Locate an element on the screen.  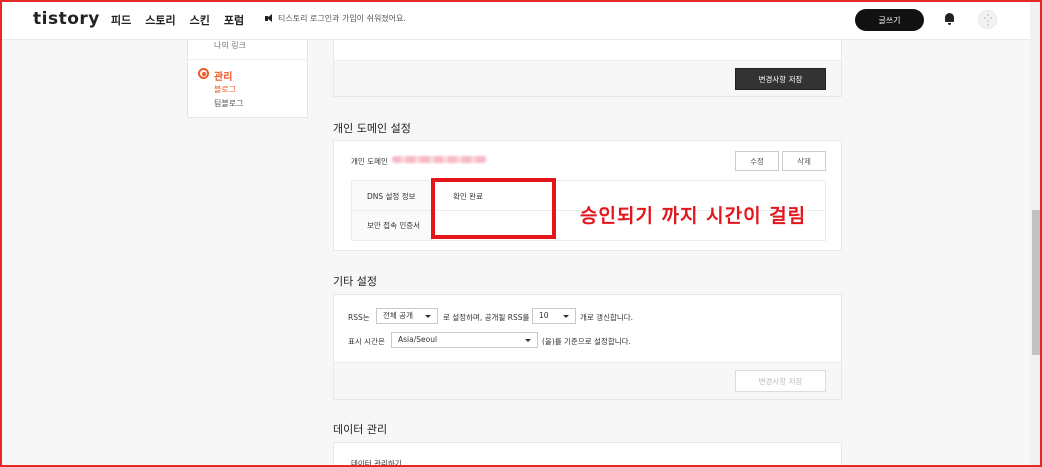
other-section-title: 기타 설정 is located at coordinates (355, 281).